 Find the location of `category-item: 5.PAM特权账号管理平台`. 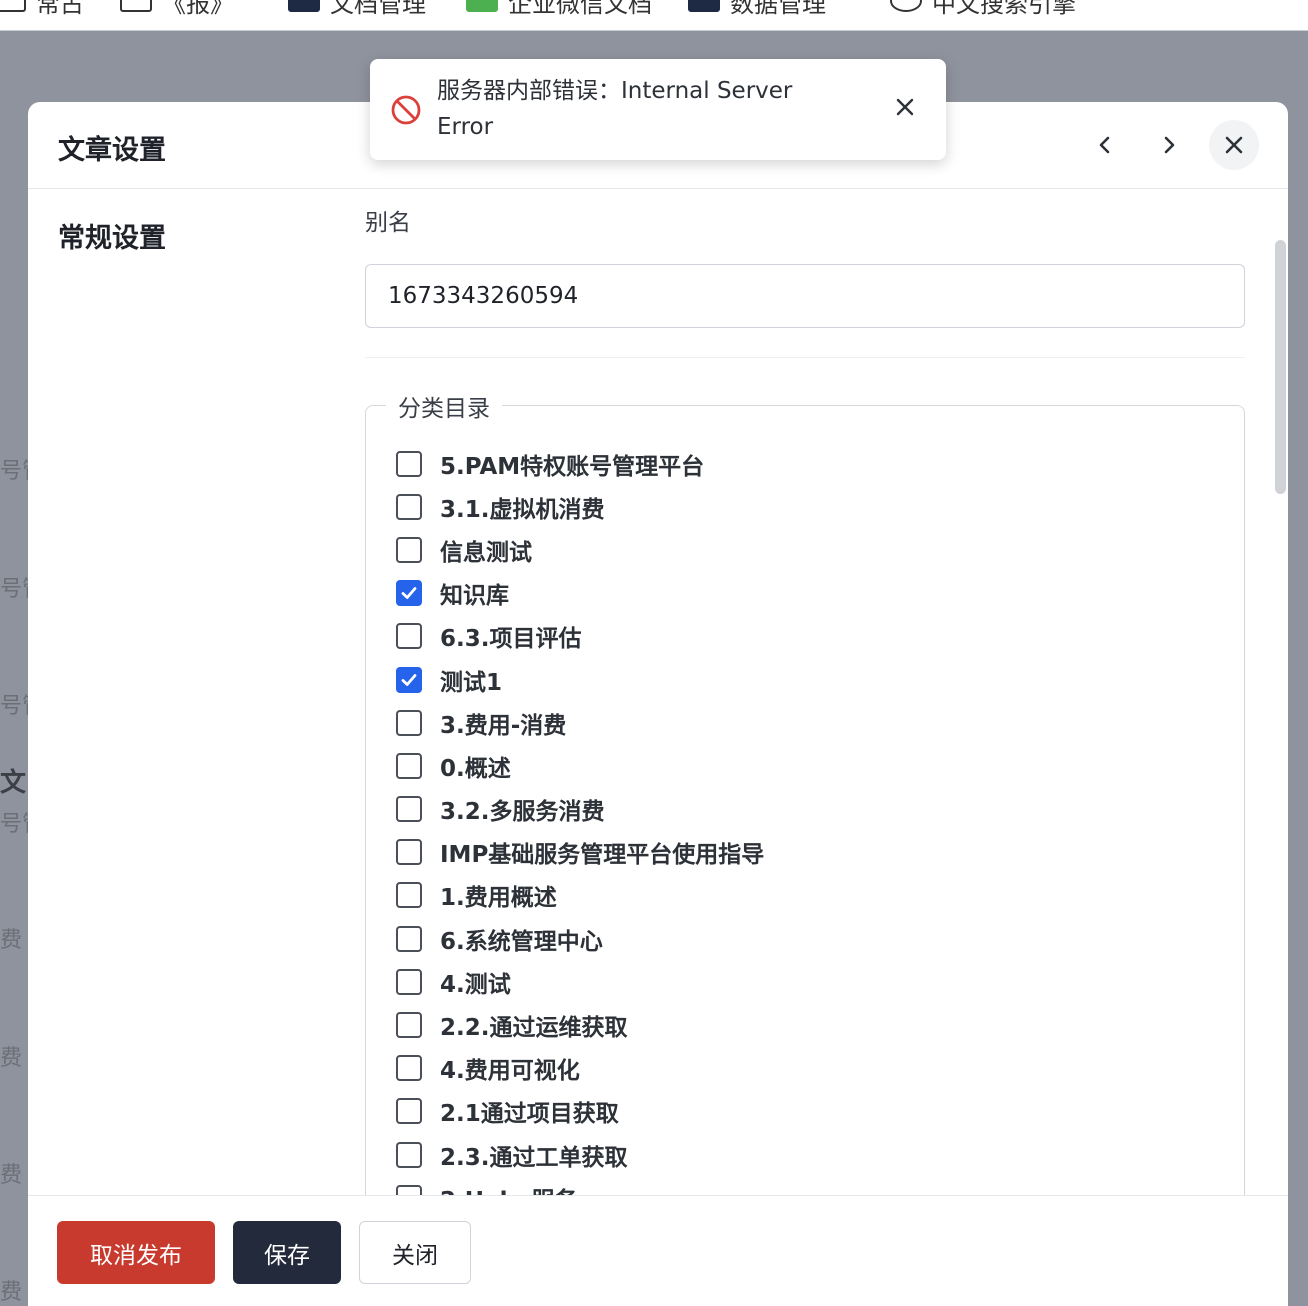

category-item: 5.PAM特权账号管理平台 is located at coordinates (580, 463).